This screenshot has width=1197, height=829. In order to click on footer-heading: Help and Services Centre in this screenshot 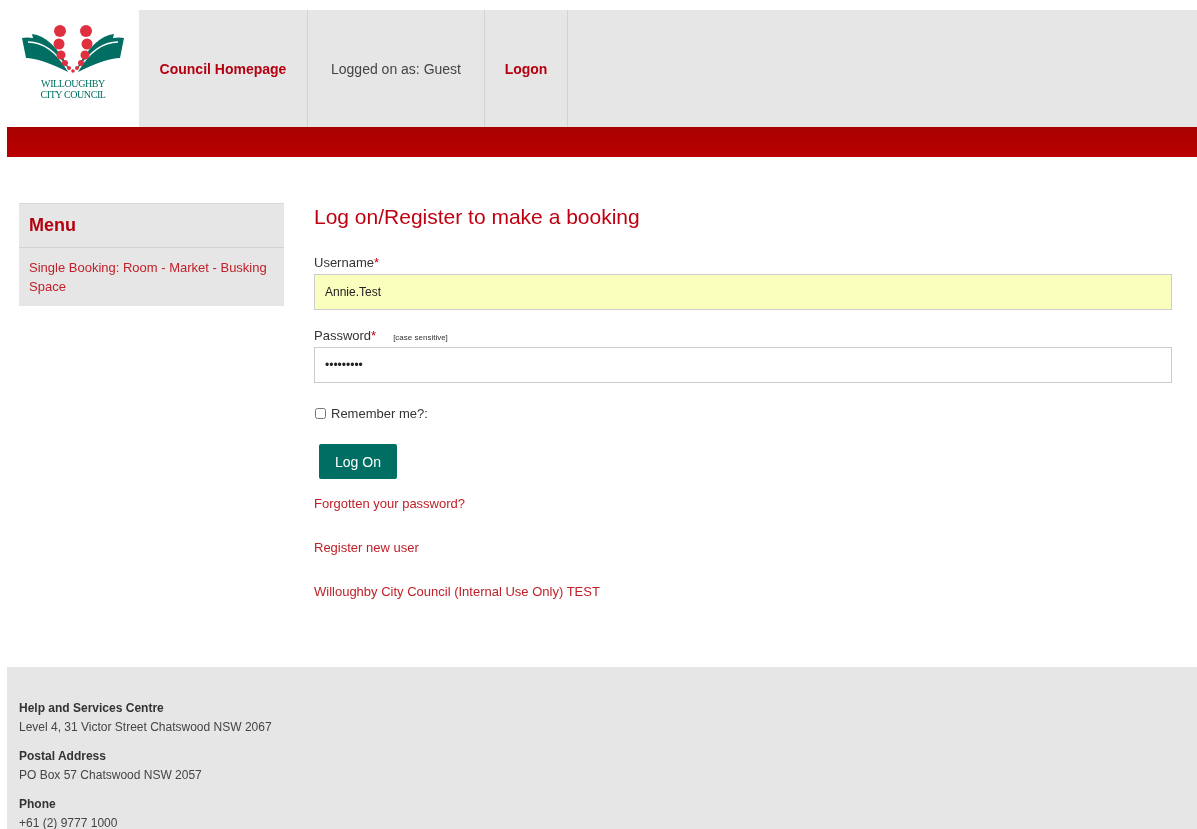, I will do `click(92, 708)`.